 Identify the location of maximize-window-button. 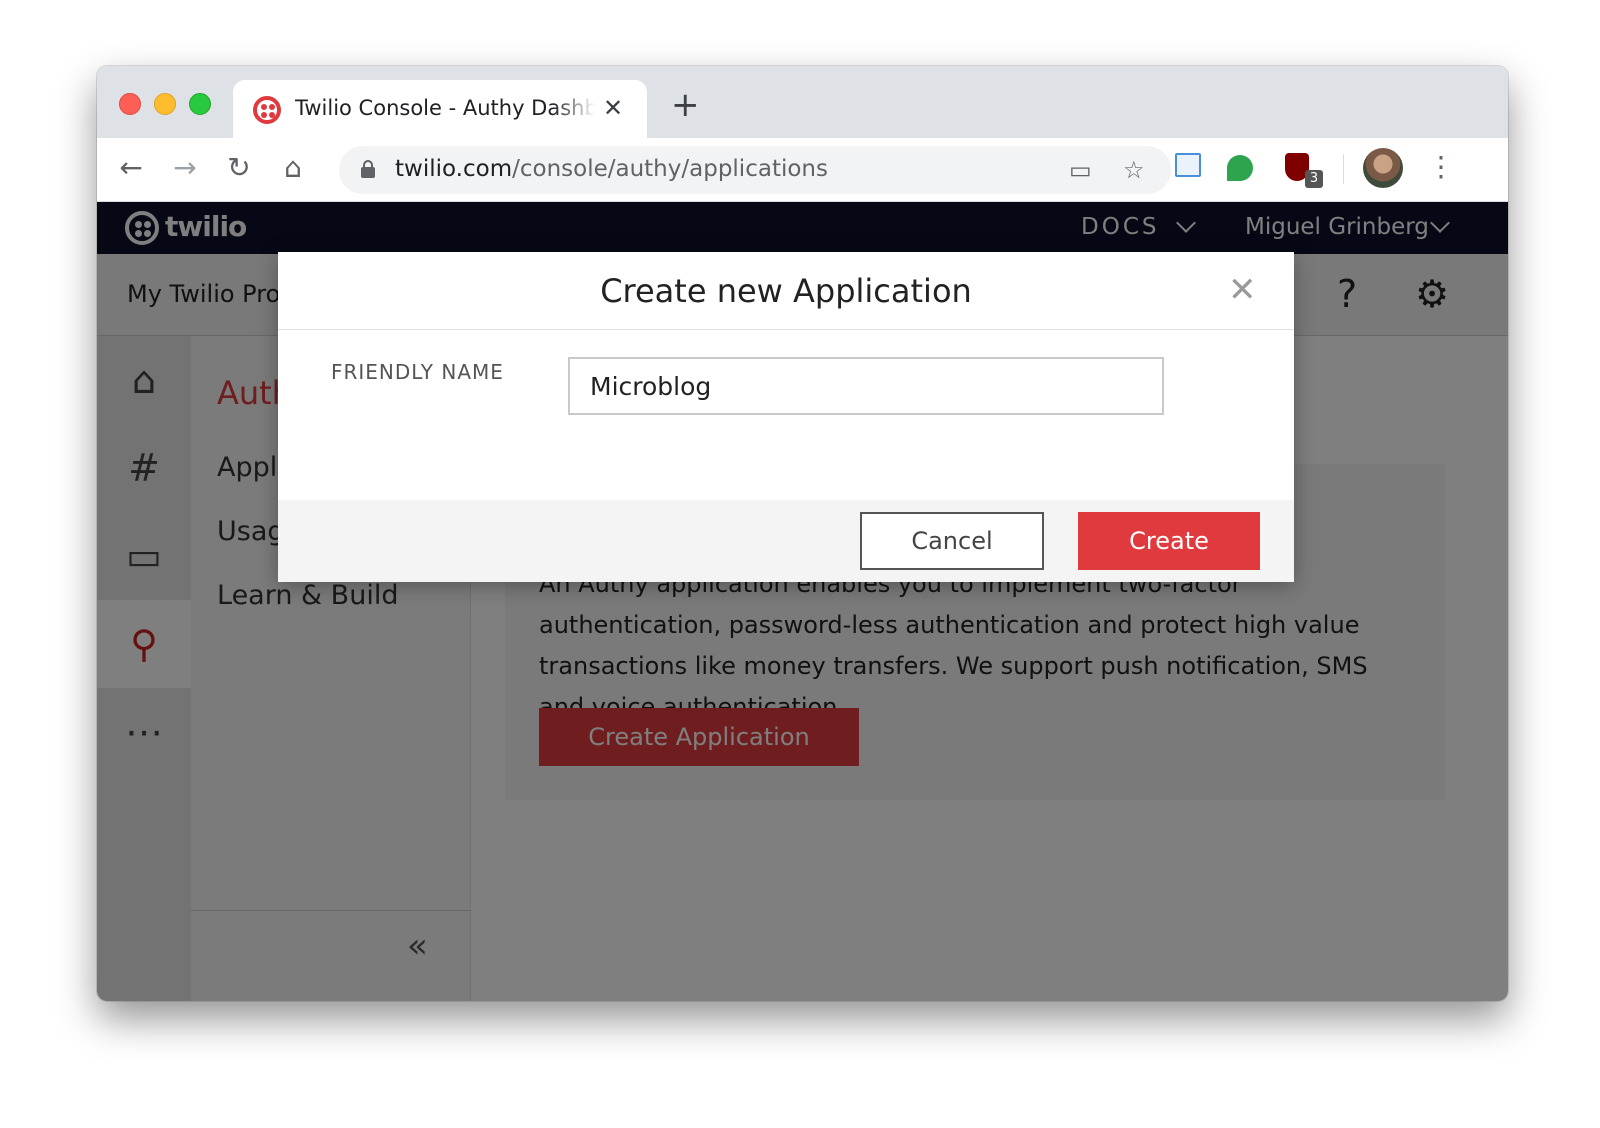
(200, 104).